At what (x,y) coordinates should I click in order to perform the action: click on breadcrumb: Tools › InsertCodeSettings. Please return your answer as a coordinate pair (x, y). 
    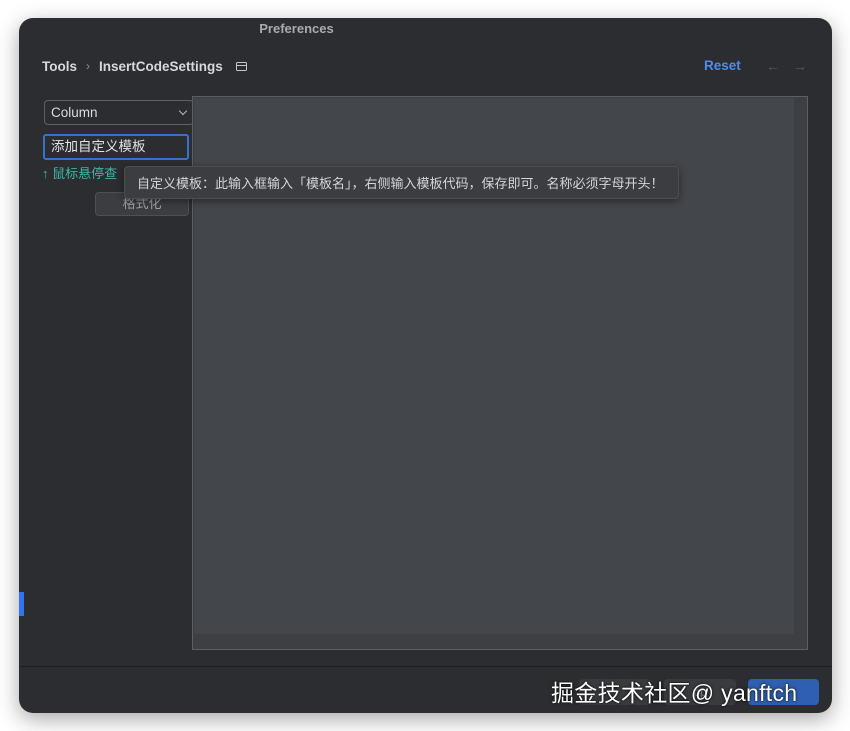
    Looking at the image, I should click on (144, 66).